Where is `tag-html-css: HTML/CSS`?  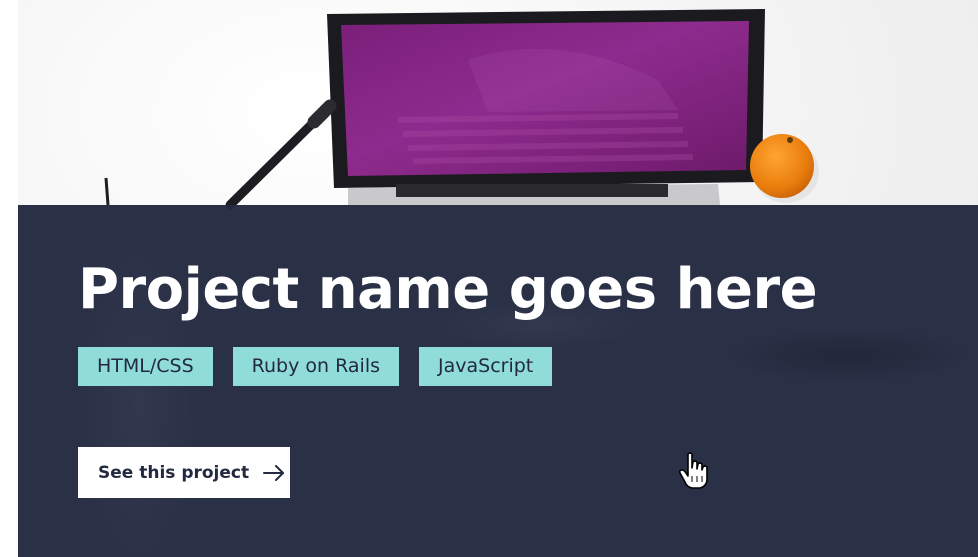 tag-html-css: HTML/CSS is located at coordinates (145, 366).